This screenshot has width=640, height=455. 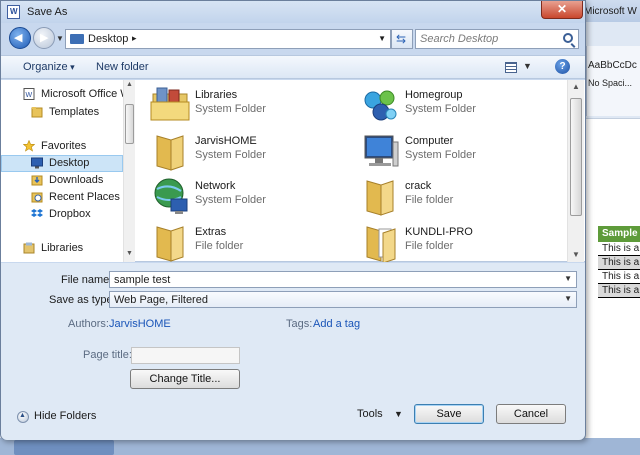 I want to click on file-item-libraries: Libraries System Folder, so click(x=240, y=105).